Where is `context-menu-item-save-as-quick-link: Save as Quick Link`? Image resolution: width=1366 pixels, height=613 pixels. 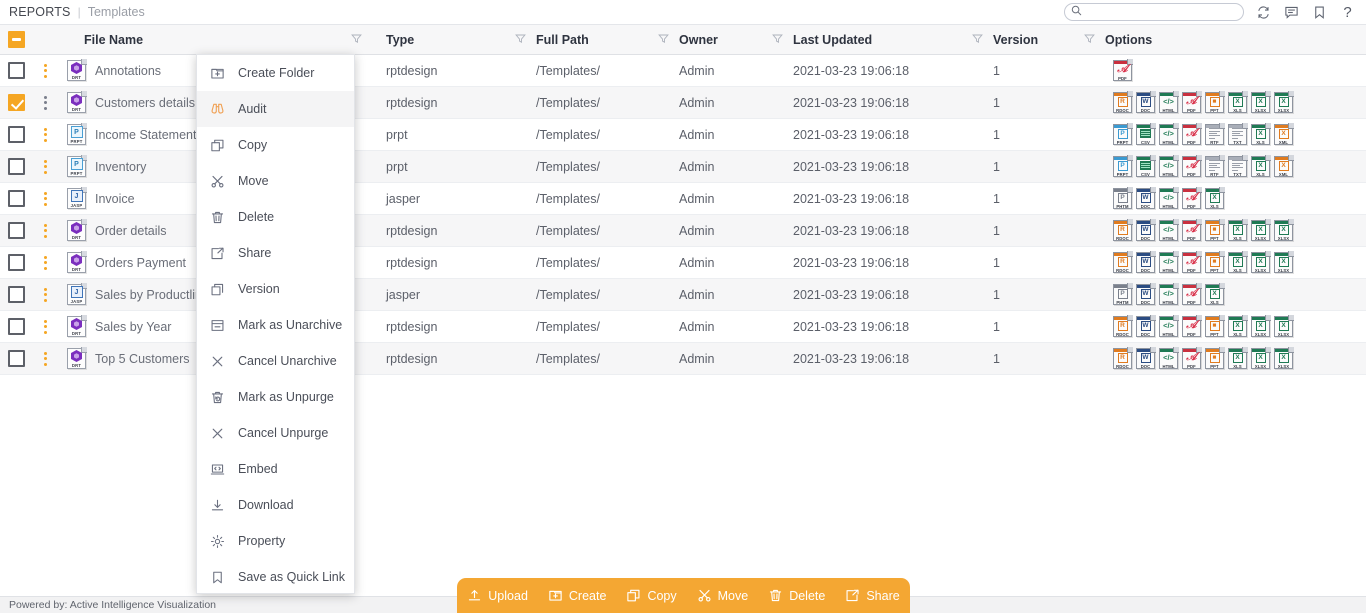 context-menu-item-save-as-quick-link: Save as Quick Link is located at coordinates (275, 576).